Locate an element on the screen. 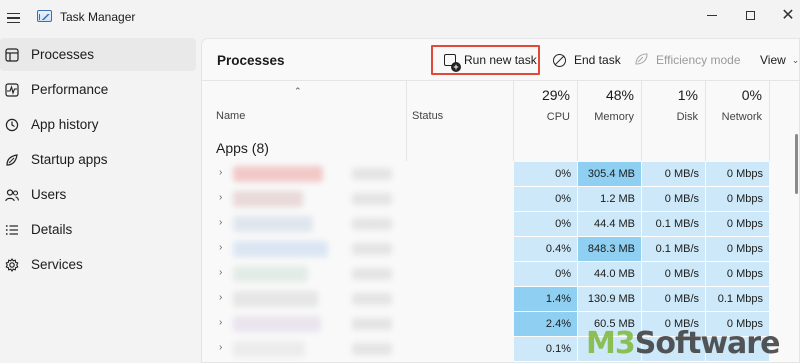 This screenshot has width=800, height=363. sidebar-item-users: Users is located at coordinates (98, 194).